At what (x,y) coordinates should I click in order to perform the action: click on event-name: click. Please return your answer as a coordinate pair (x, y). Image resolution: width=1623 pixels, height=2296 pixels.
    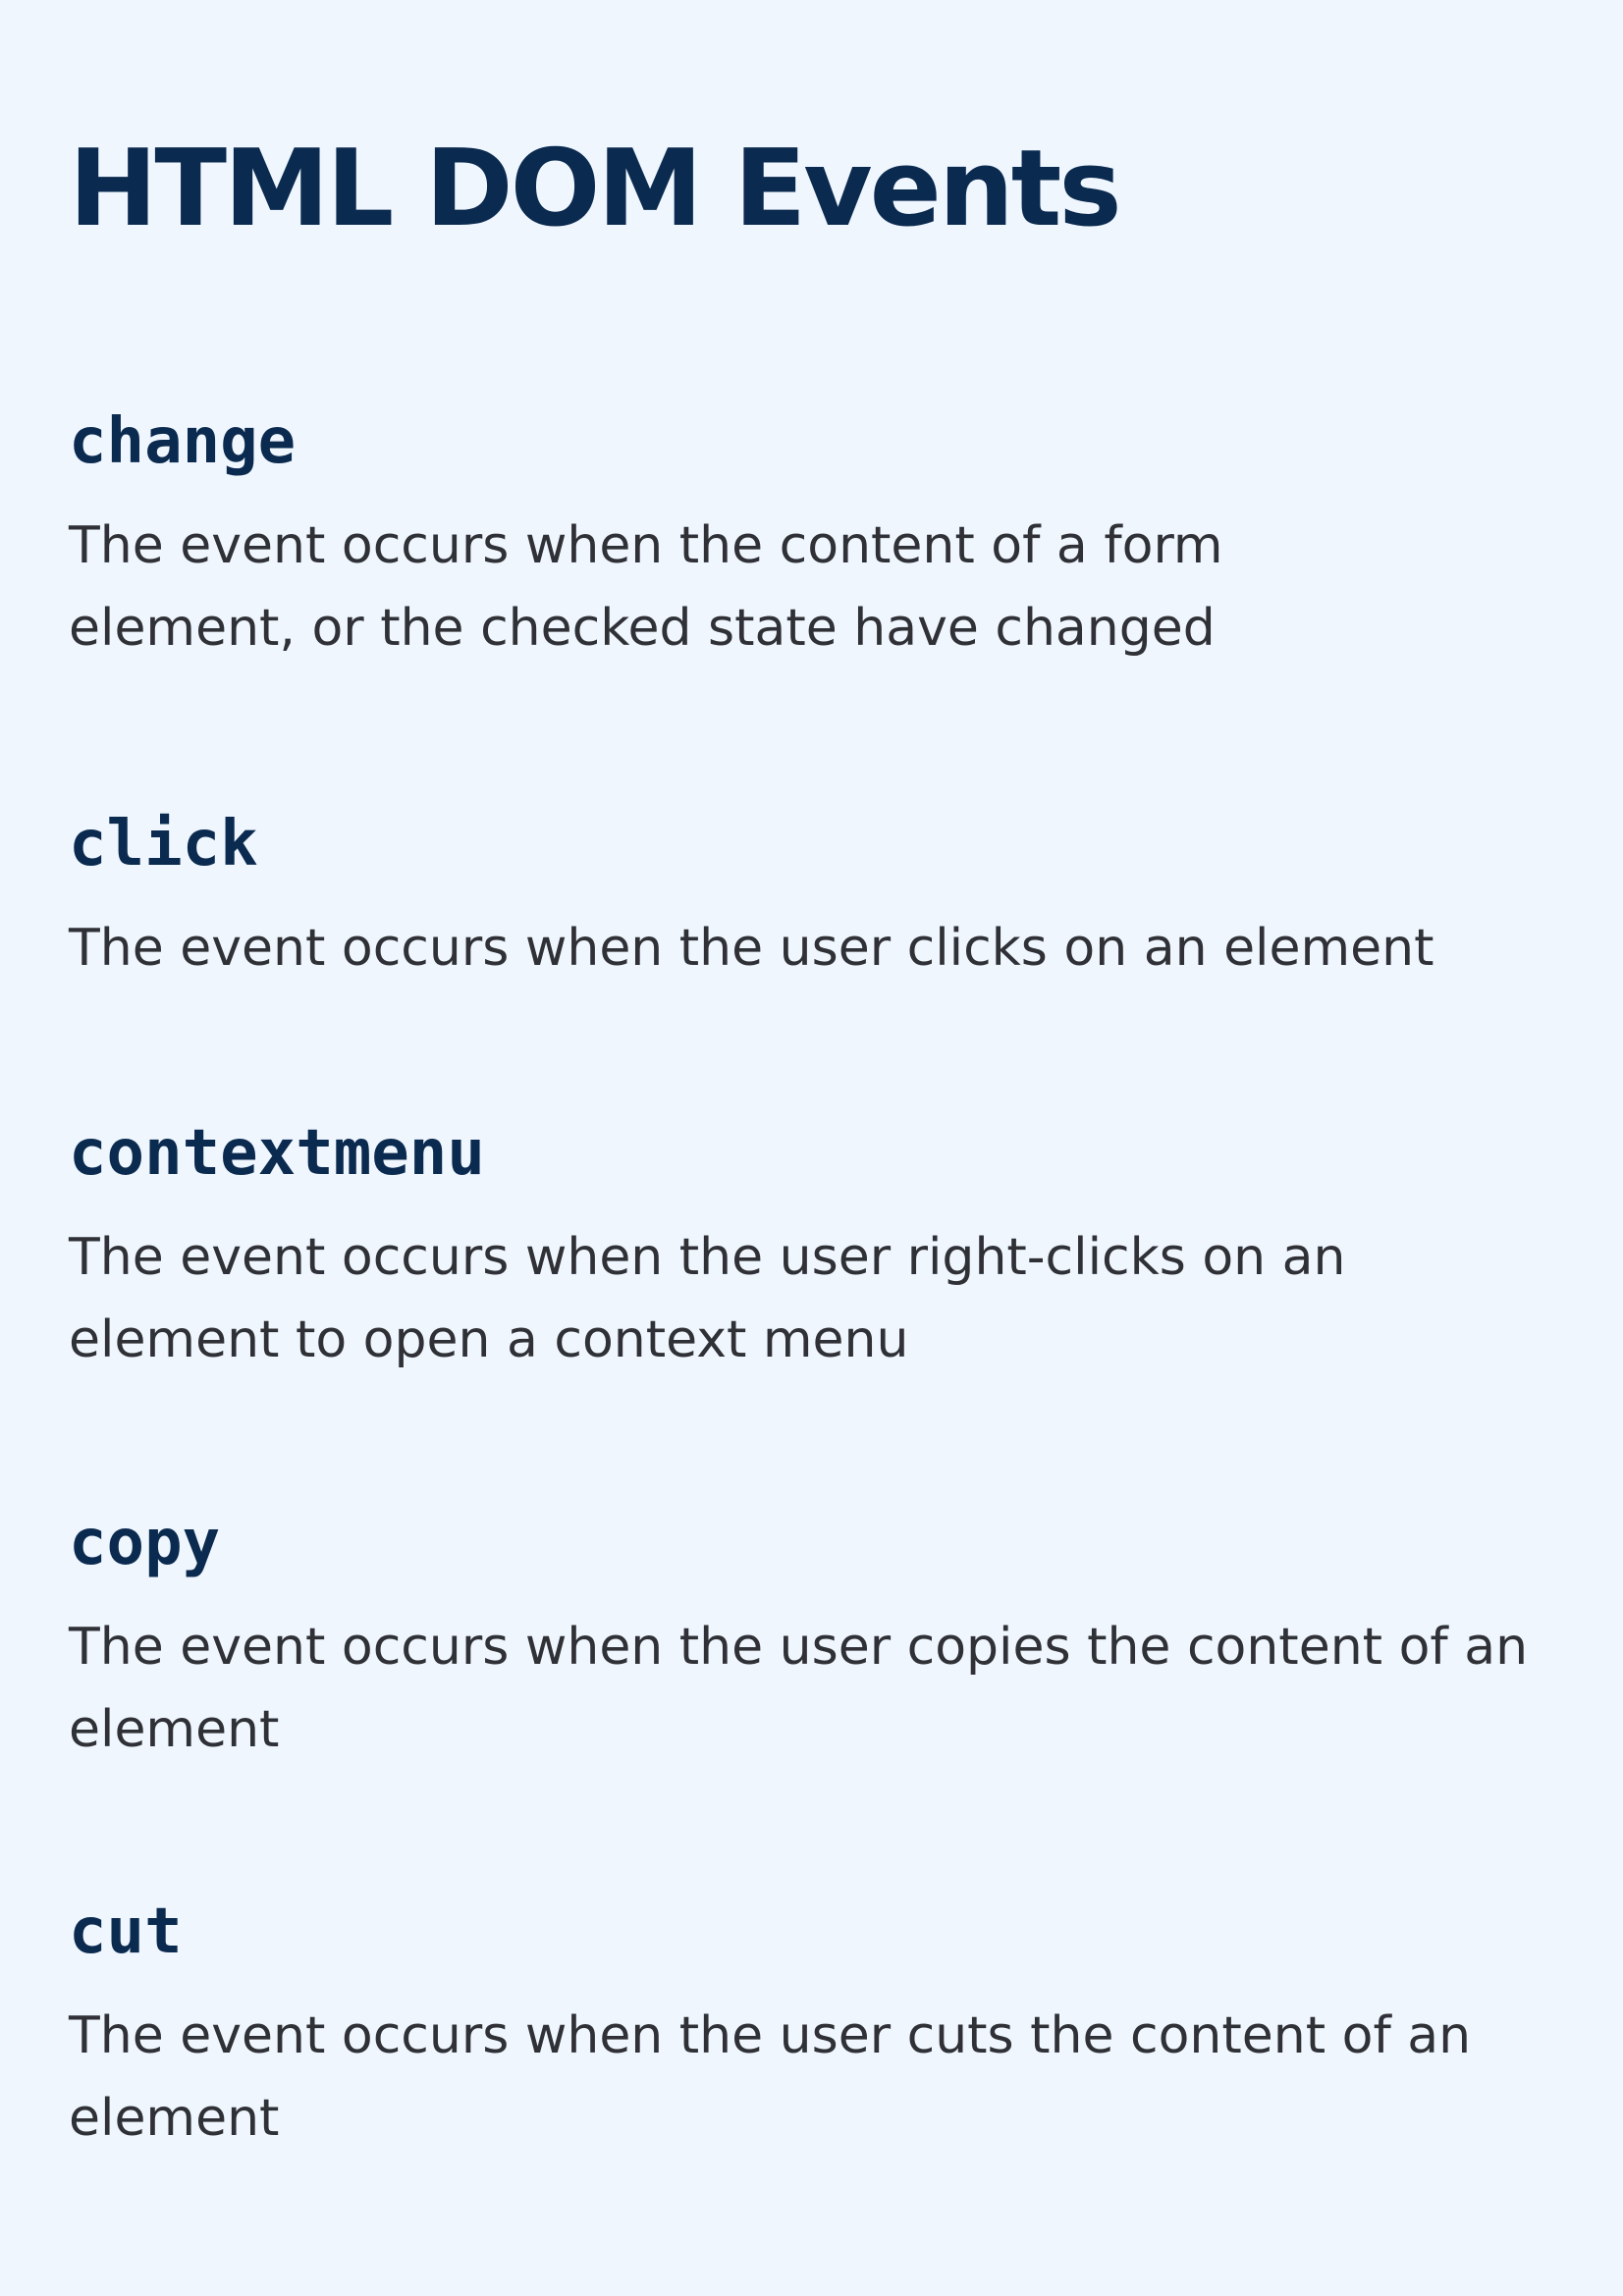
    Looking at the image, I should click on (163, 845).